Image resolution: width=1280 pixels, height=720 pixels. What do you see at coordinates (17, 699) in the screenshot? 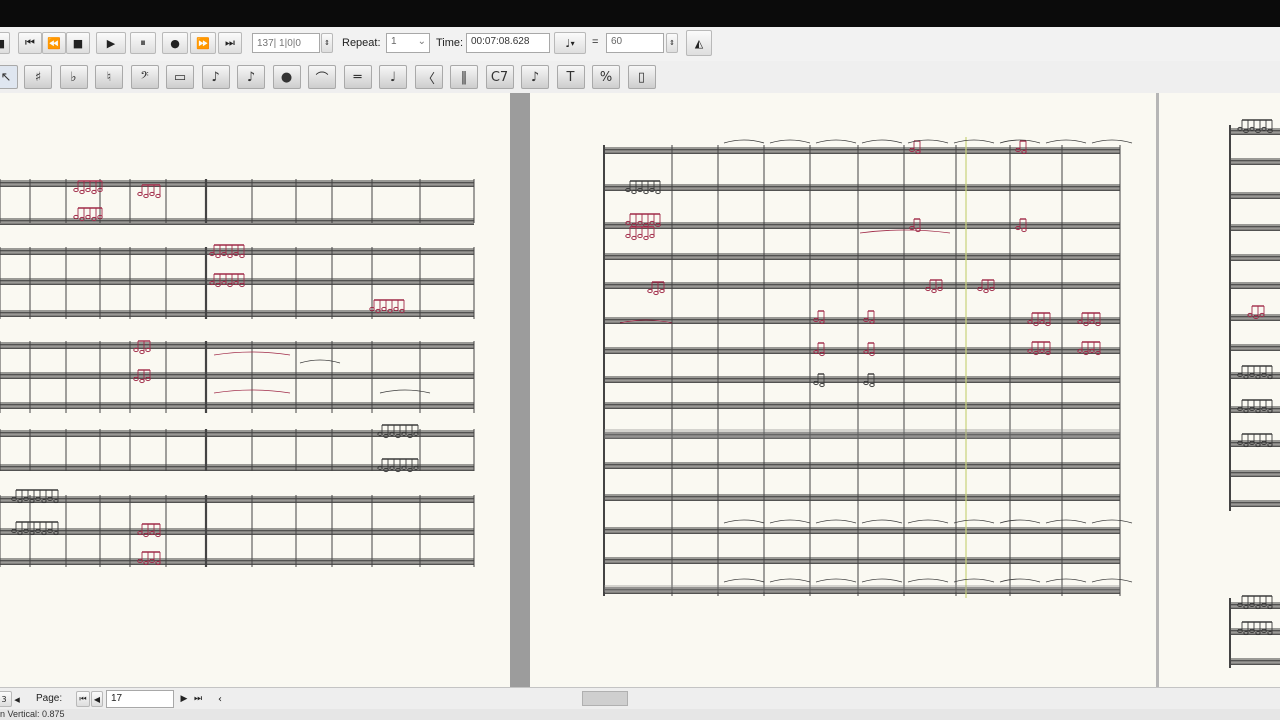
I see `prev-arrow-icon: ◂` at bounding box center [17, 699].